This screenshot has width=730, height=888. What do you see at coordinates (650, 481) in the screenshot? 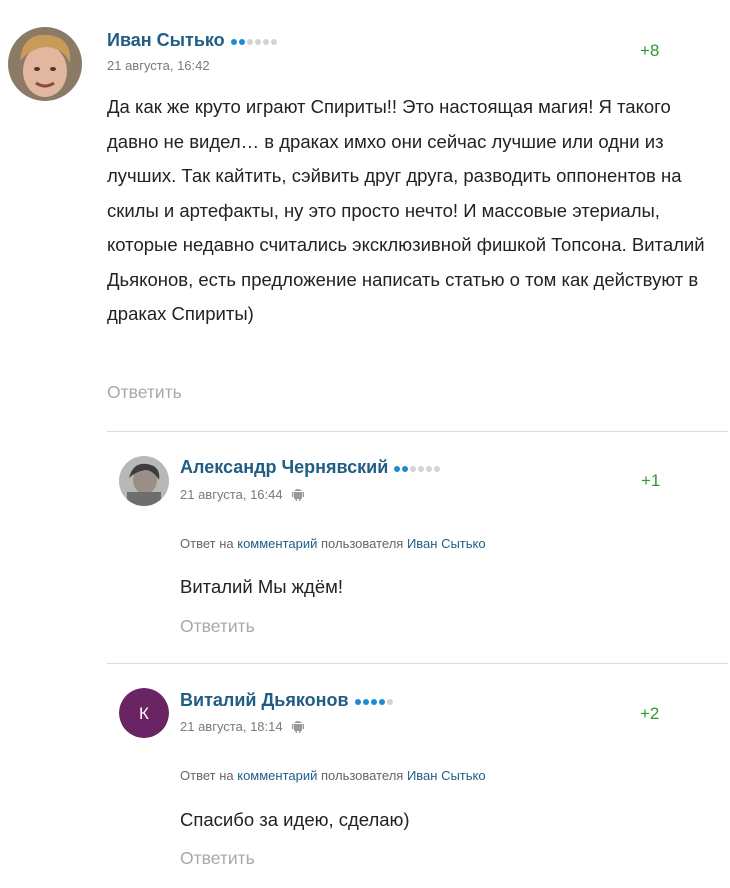
I see `comment-rating: +1` at bounding box center [650, 481].